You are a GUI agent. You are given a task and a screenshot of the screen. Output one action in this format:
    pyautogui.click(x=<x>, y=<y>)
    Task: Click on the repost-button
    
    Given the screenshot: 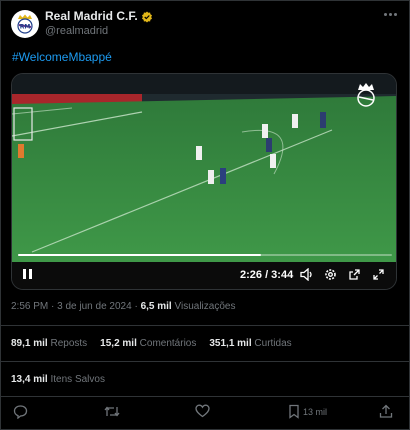 What is the action you would take?
    pyautogui.click(x=112, y=411)
    